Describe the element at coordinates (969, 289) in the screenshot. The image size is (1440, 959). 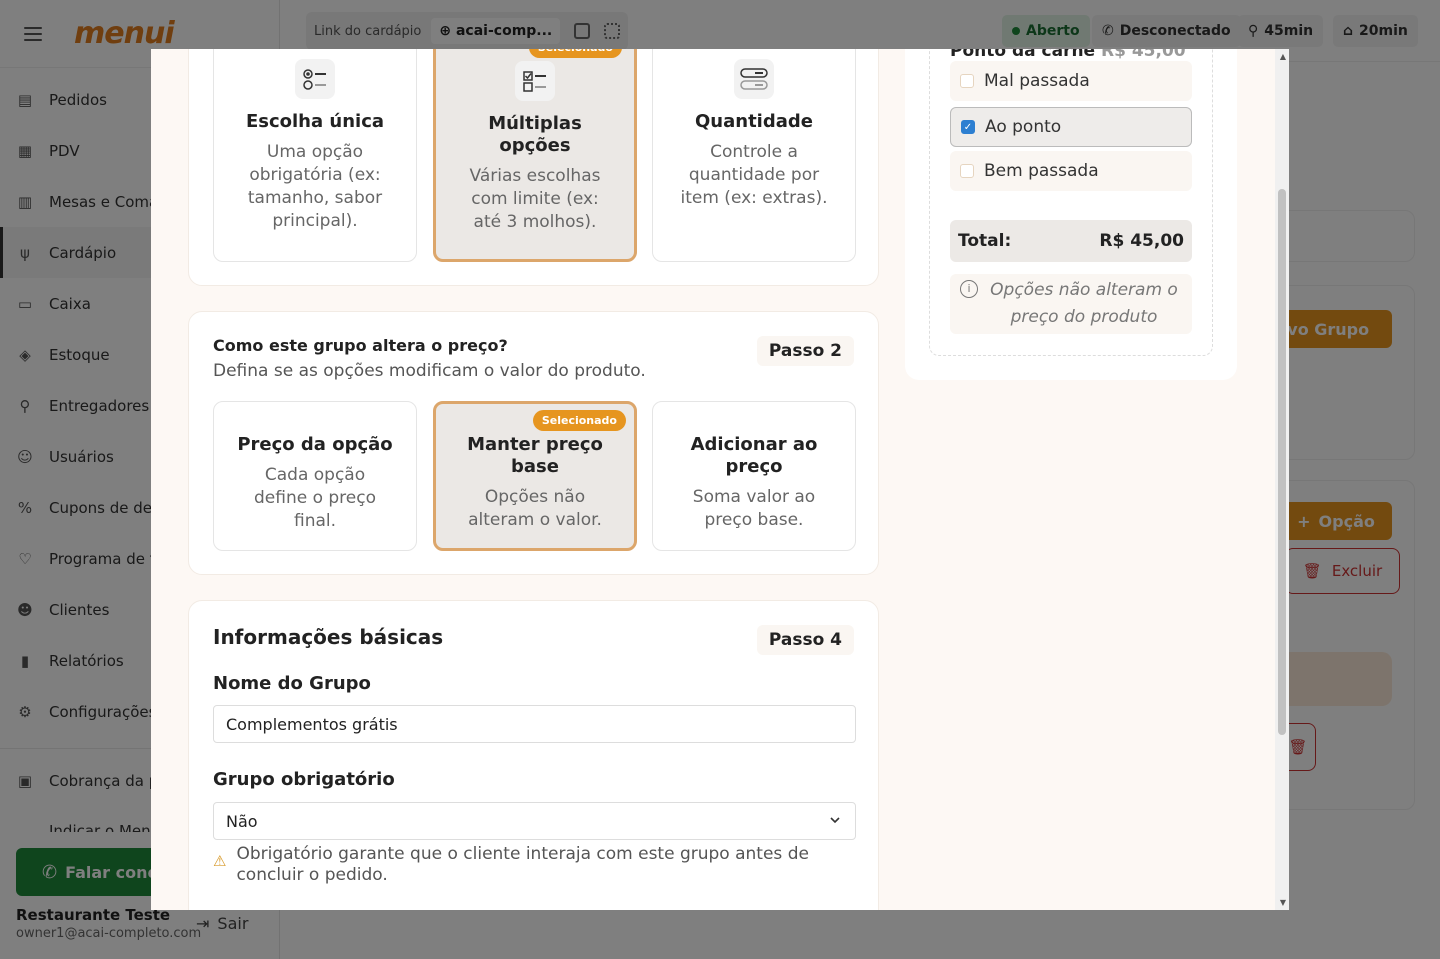
I see `info-icon: i` at that location.